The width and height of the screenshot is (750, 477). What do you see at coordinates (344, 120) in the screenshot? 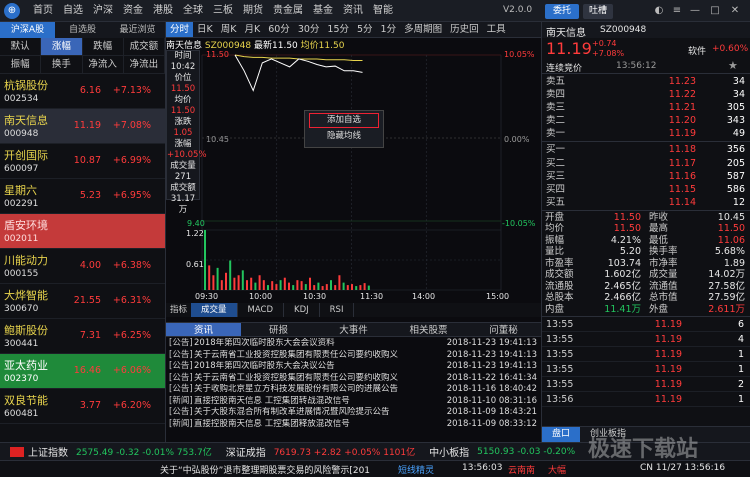
I see `add-watchlist-menu-item: 添加自选` at bounding box center [344, 120].